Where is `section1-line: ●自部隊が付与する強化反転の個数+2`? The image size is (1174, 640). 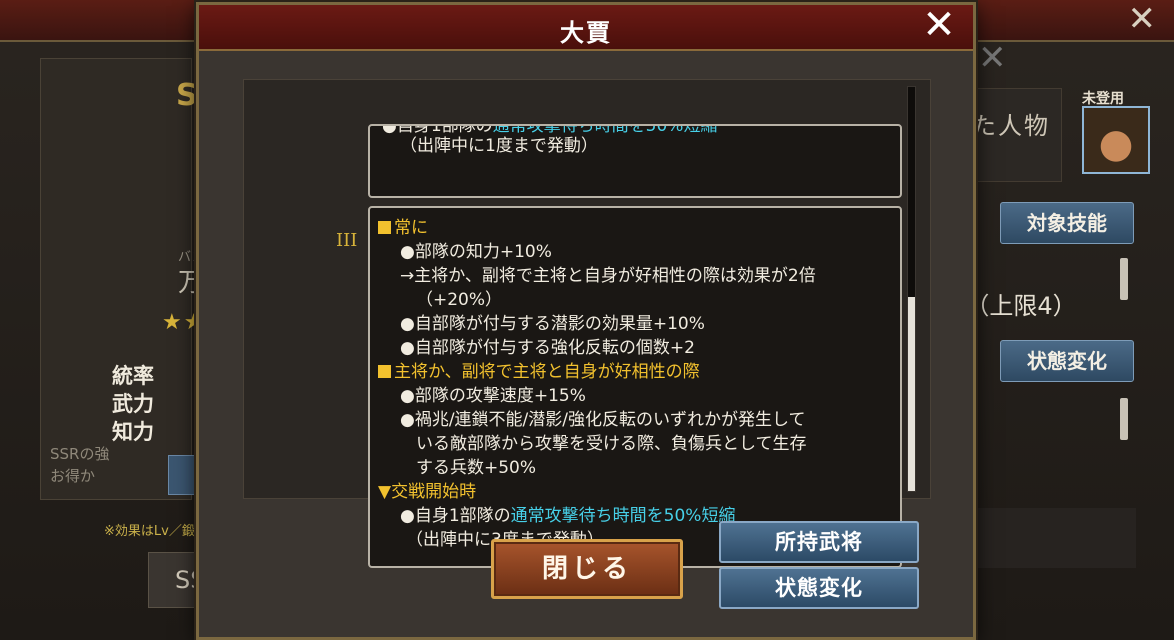
section1-line: ●自部隊が付与する強化反転の個数+2 is located at coordinates (547, 348).